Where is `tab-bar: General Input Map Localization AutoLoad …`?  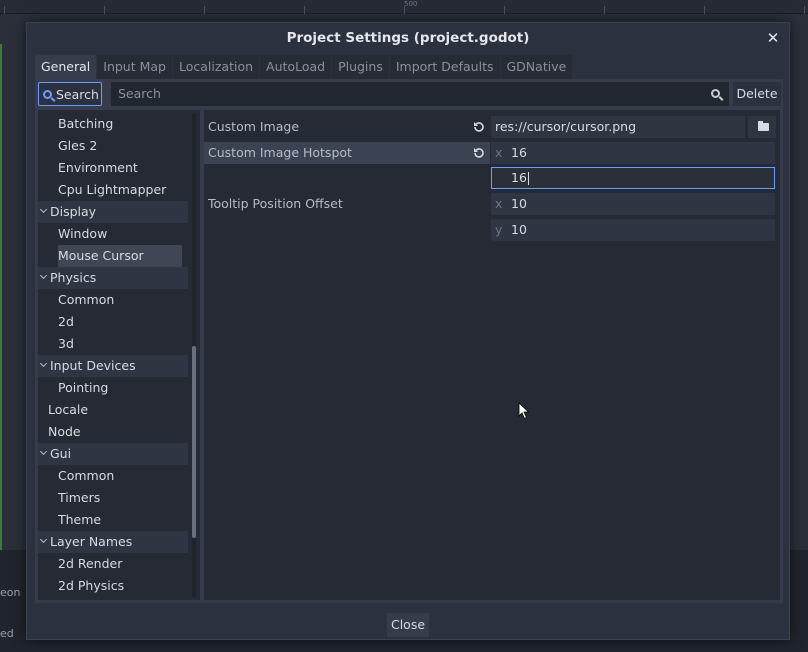
tab-bar: General Input Map Localization AutoLoad … is located at coordinates (304, 67).